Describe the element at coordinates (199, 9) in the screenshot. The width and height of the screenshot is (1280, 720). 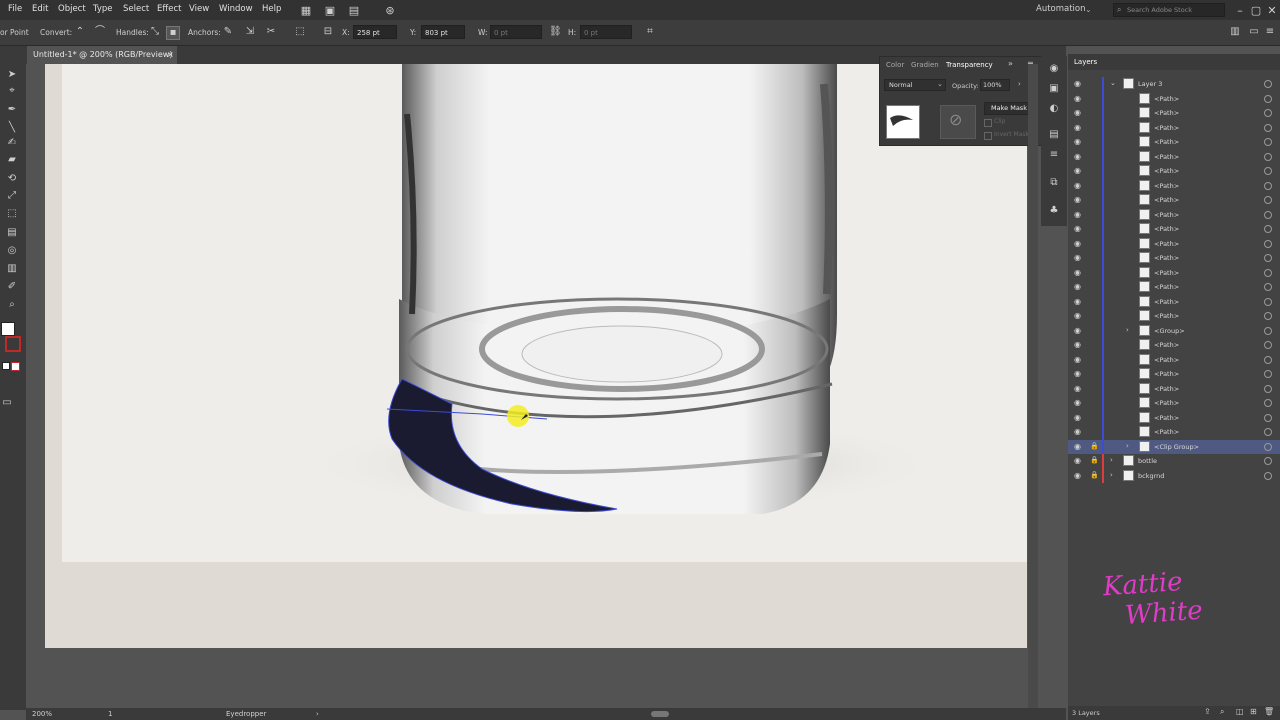
I see `menu-view: View` at that location.